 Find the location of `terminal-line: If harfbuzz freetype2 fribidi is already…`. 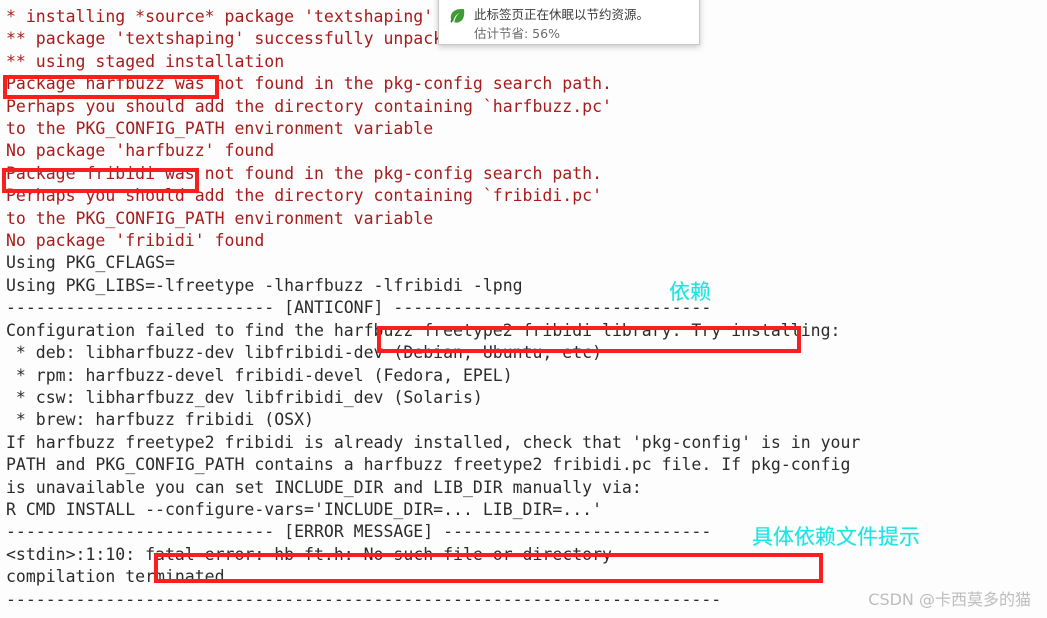

terminal-line: If harfbuzz freetype2 fribidi is already… is located at coordinates (433, 442).